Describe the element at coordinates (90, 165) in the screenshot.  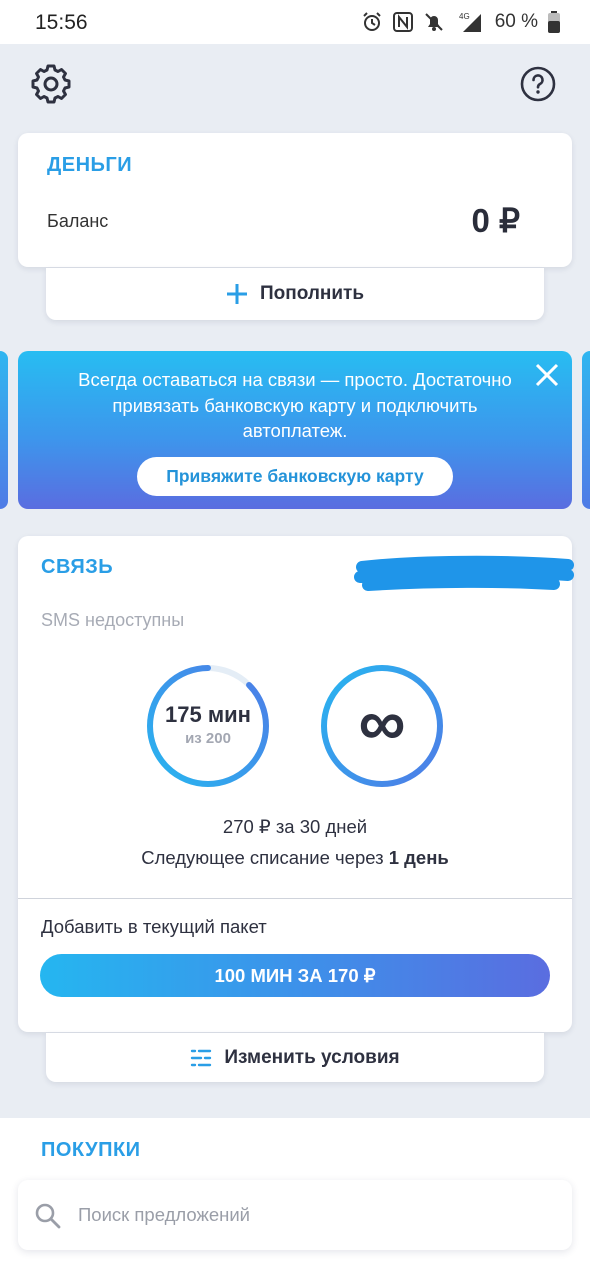
I see `money-title: ДЕНЬГИ` at that location.